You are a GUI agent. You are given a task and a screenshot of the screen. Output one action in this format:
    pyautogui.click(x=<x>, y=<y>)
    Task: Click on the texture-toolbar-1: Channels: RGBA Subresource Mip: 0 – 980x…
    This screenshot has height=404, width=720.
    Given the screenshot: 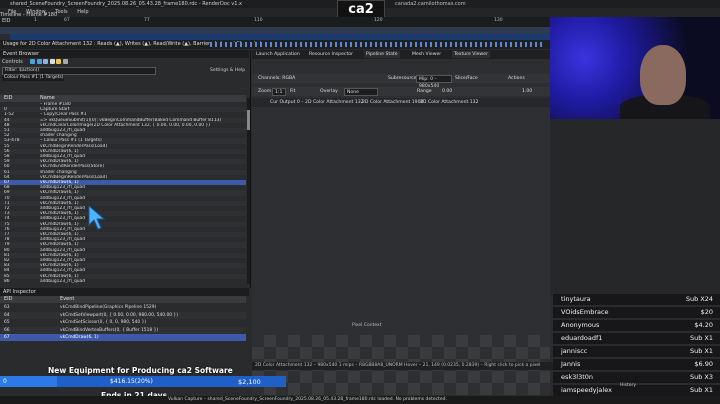 What is the action you would take?
    pyautogui.click(x=401, y=81)
    